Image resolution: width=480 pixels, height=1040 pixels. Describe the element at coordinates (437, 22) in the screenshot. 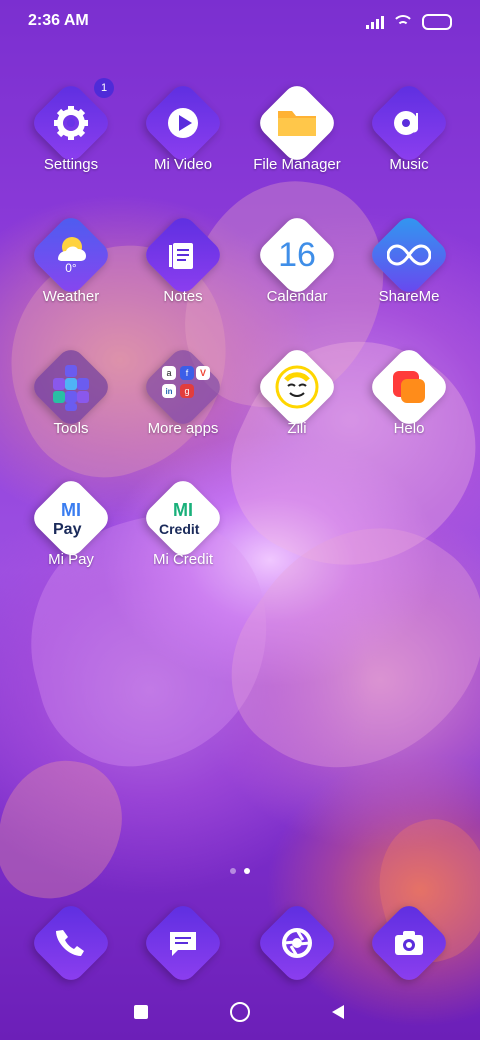

I see `battery-icon` at that location.